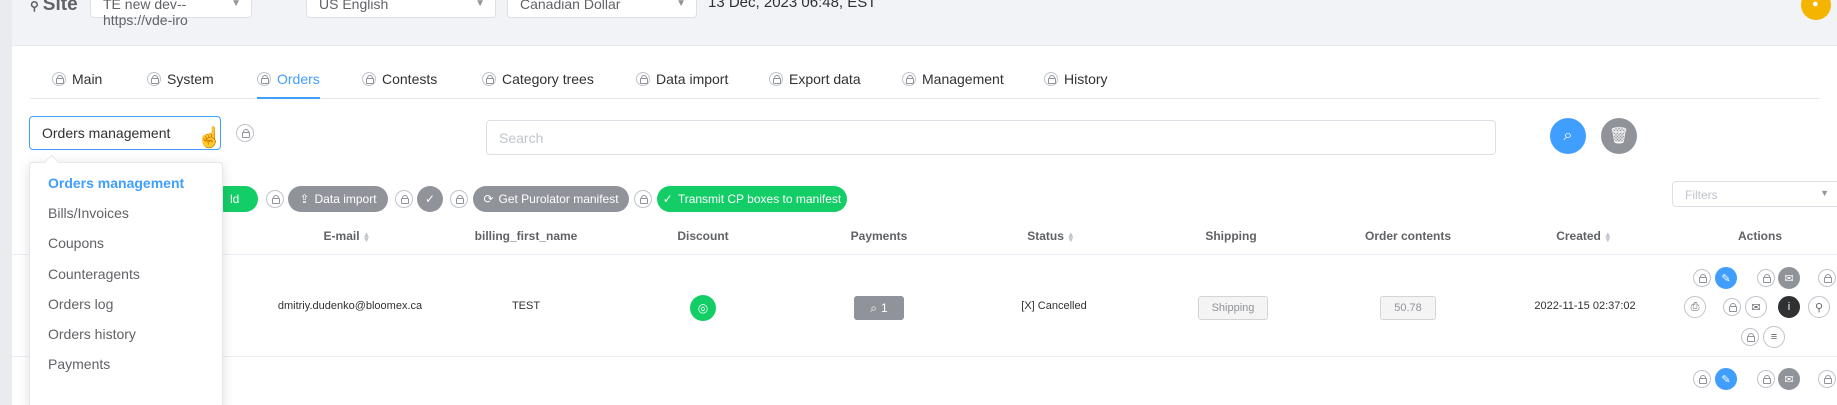 The width and height of the screenshot is (1837, 405). What do you see at coordinates (1076, 79) in the screenshot?
I see `tab-history: History` at bounding box center [1076, 79].